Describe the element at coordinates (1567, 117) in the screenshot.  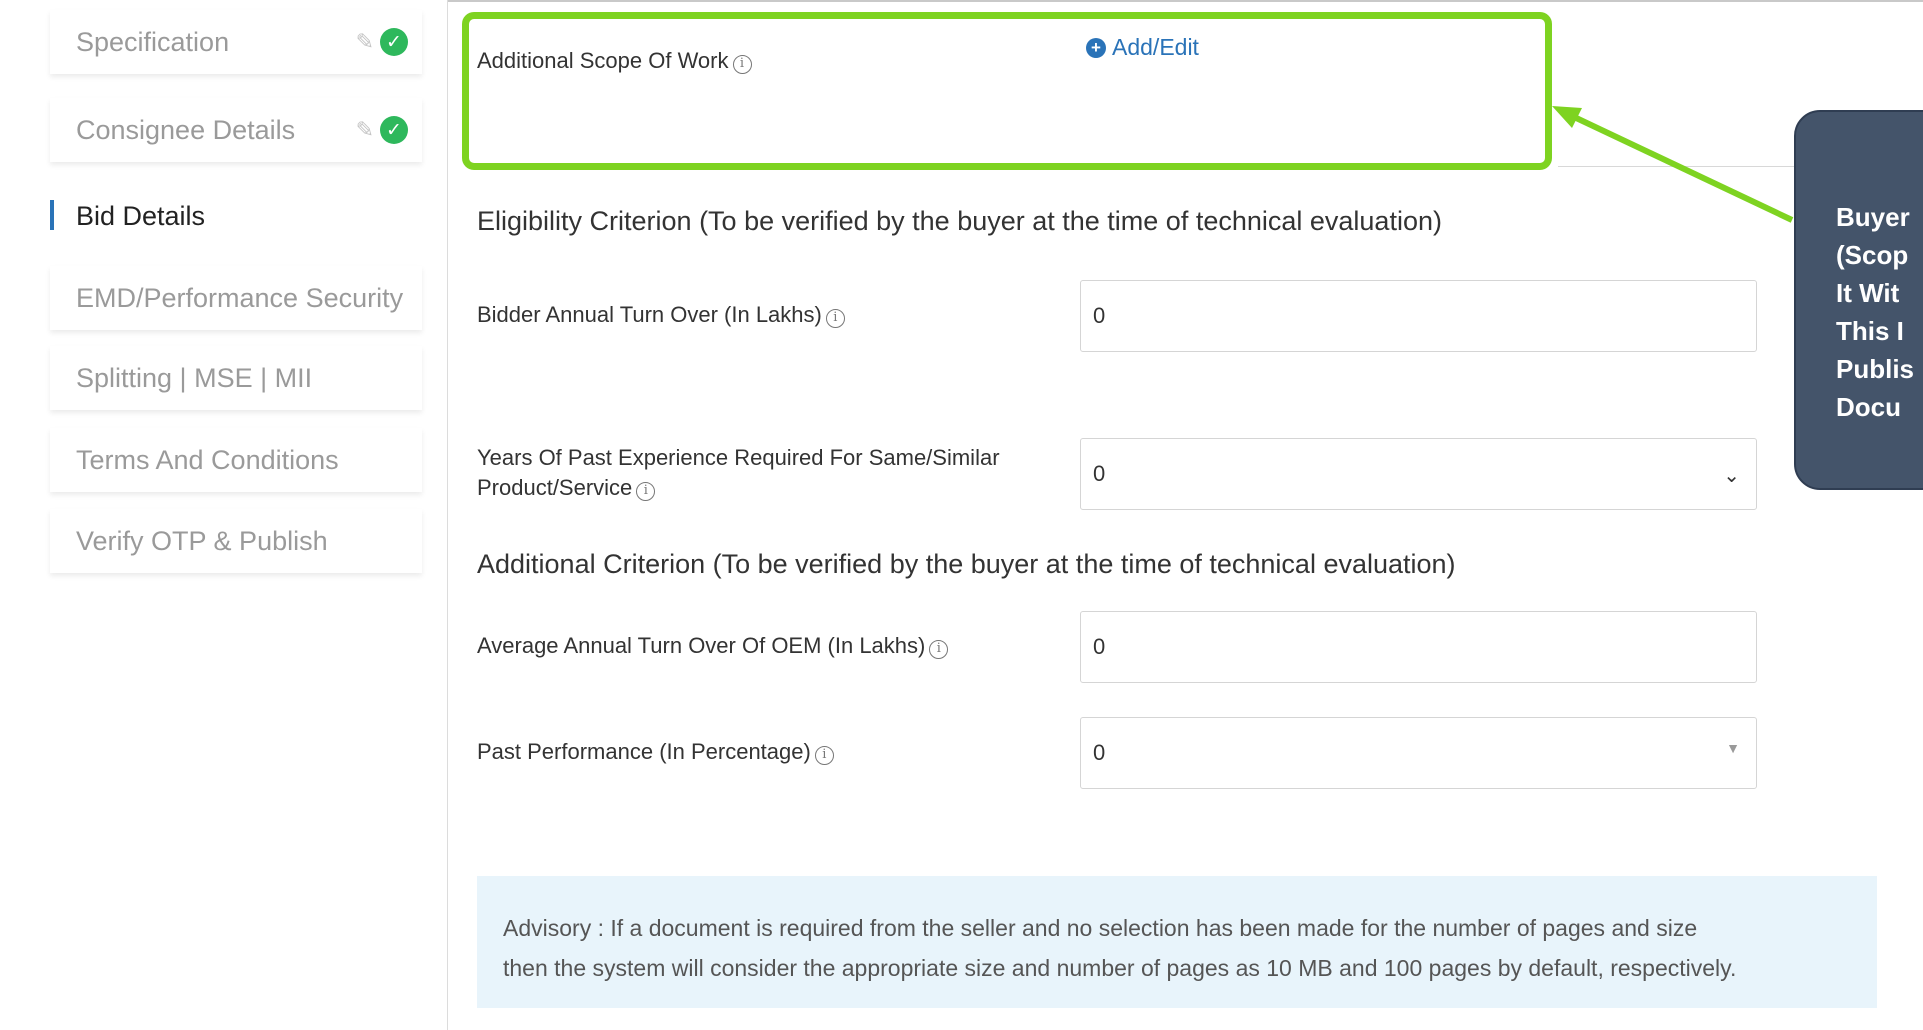
I see `arrow-head` at that location.